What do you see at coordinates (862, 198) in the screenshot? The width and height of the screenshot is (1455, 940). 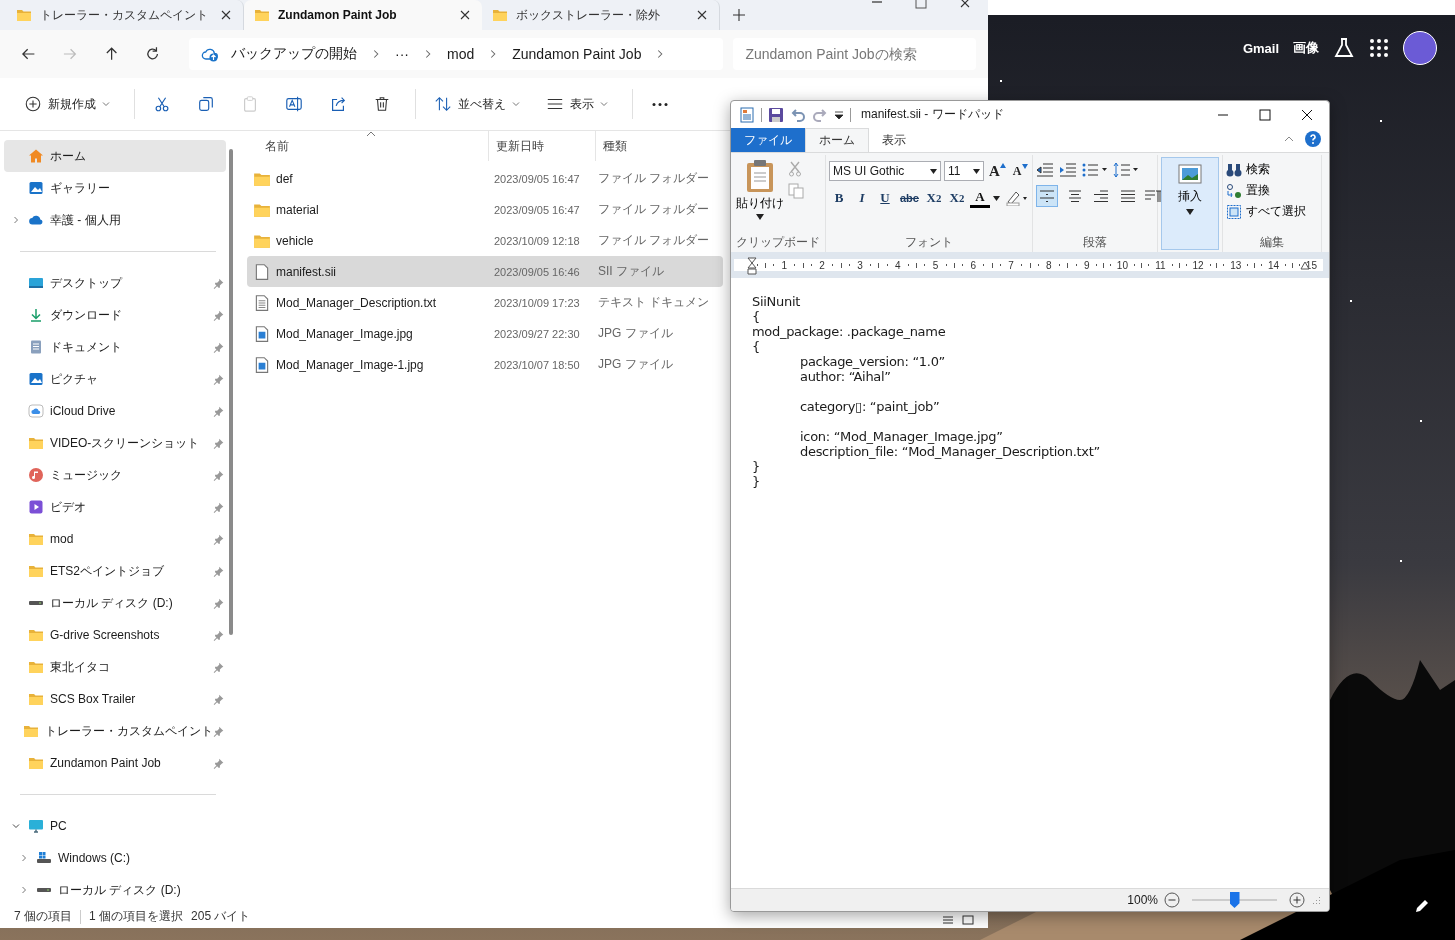 I see `format-button: I` at bounding box center [862, 198].